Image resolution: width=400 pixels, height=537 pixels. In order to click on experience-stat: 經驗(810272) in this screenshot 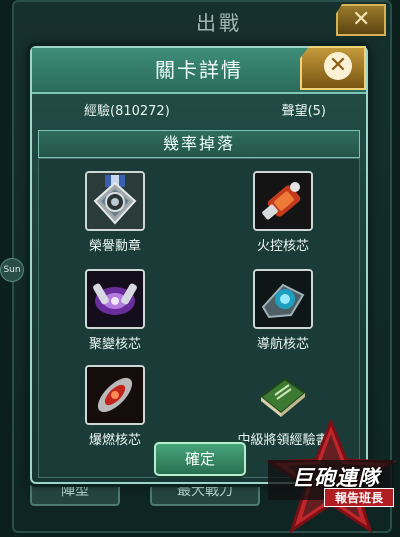, I will do `click(127, 111)`.